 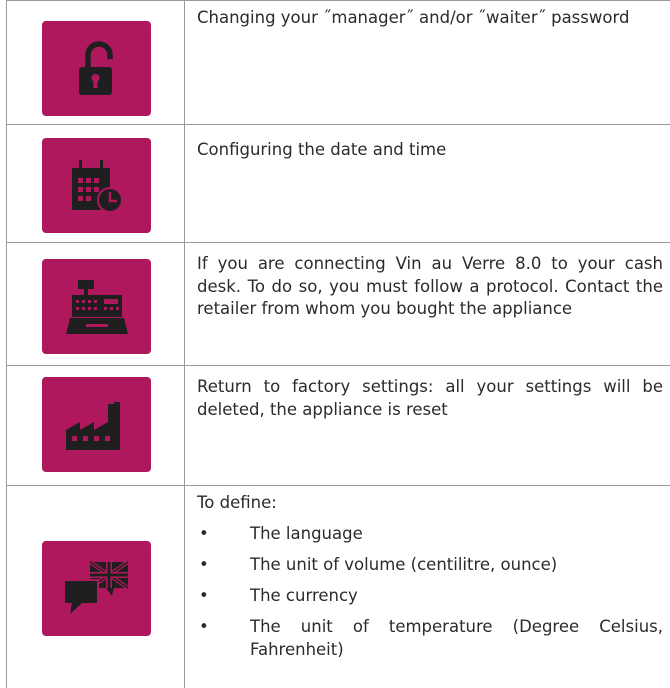 I want to click on list-item: • The unit of volume (centilitre, ounce), so click(x=430, y=565).